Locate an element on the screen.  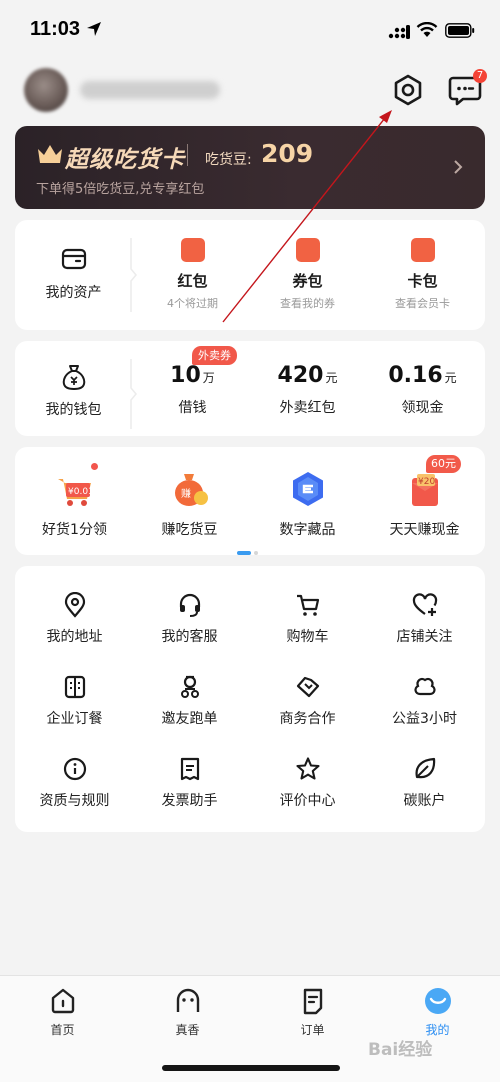
beans-value: 209 is located at coordinates (287, 153).